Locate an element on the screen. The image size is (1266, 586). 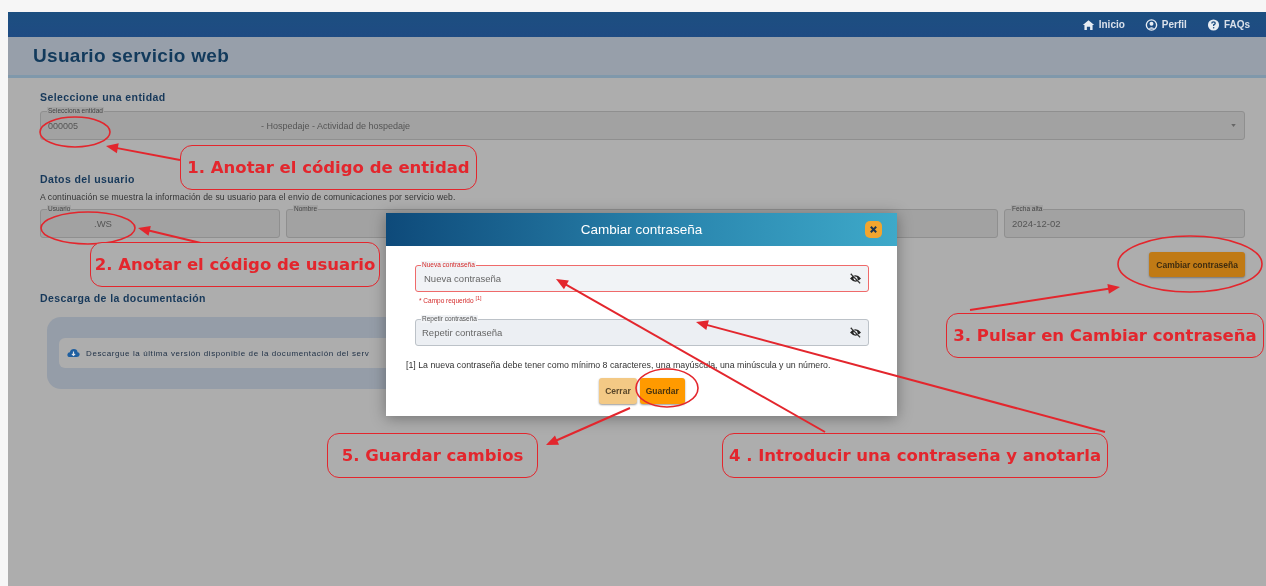
caret-icon is located at coordinates (1233, 125).